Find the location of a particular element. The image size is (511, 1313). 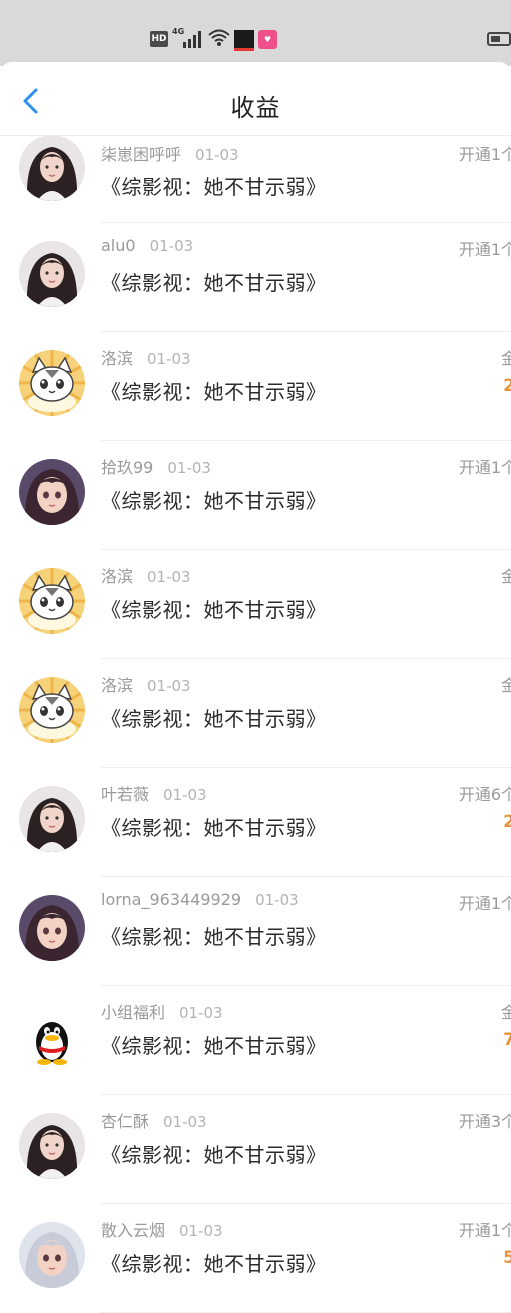

list-item: 散入云烟 01-03 《综影视：她不甘示弱》 开通1个月 5 is located at coordinates (255, 1258).